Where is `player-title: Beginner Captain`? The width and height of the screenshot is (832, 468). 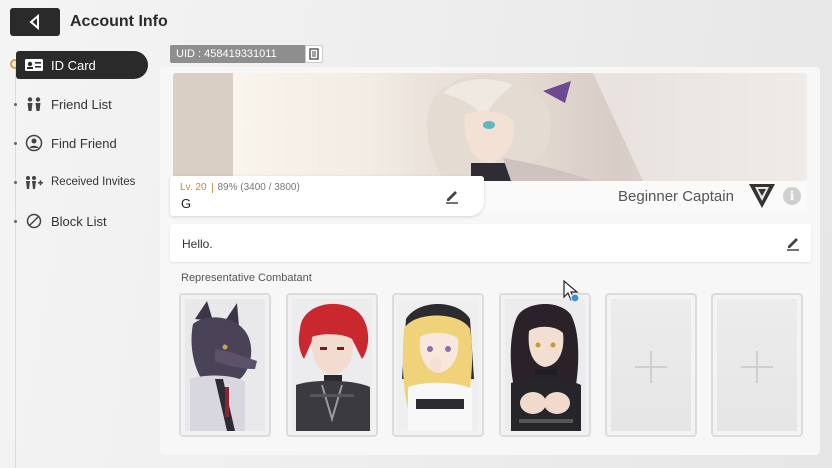 player-title: Beginner Captain is located at coordinates (676, 196).